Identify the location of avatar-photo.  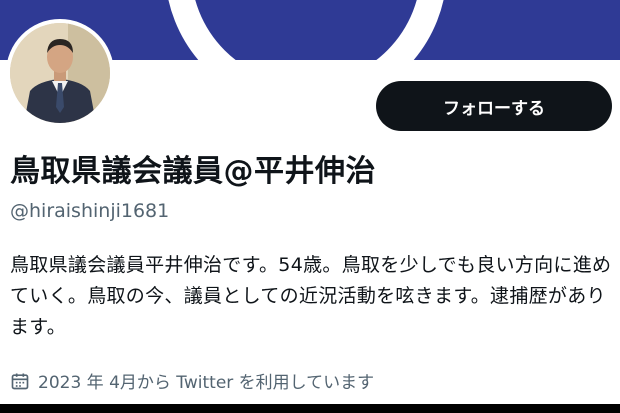
(60, 73).